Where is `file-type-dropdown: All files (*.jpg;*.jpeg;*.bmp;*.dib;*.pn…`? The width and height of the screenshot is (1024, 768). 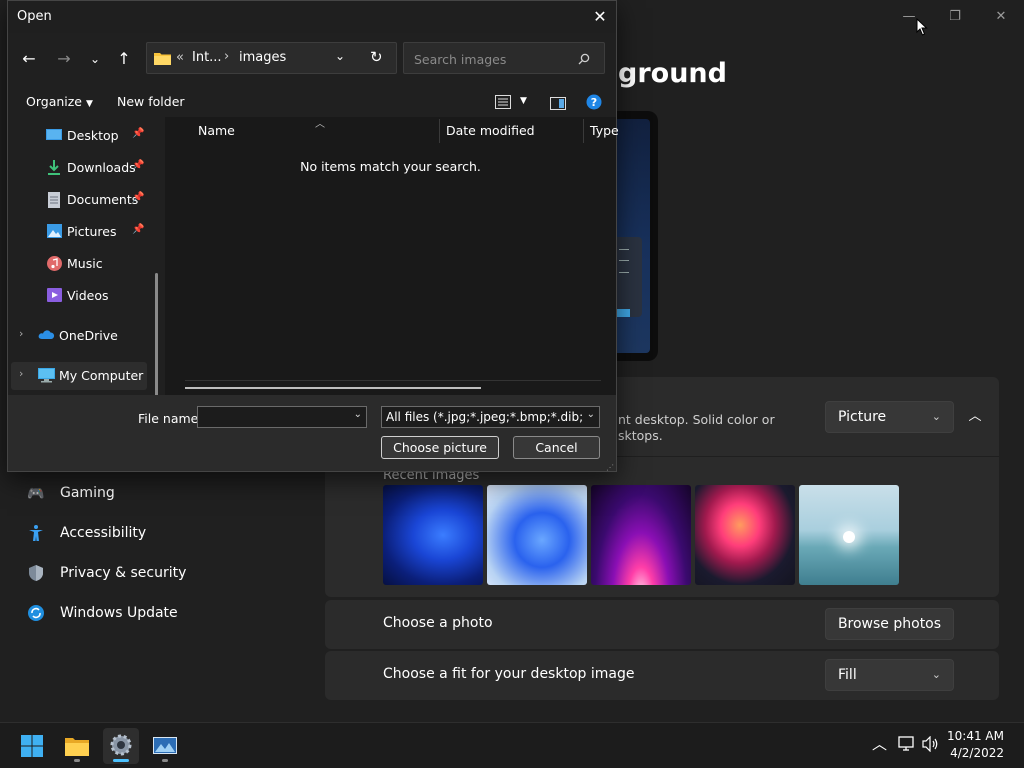 file-type-dropdown: All files (*.jpg;*.jpeg;*.bmp;*.dib;*.pn… is located at coordinates (490, 417).